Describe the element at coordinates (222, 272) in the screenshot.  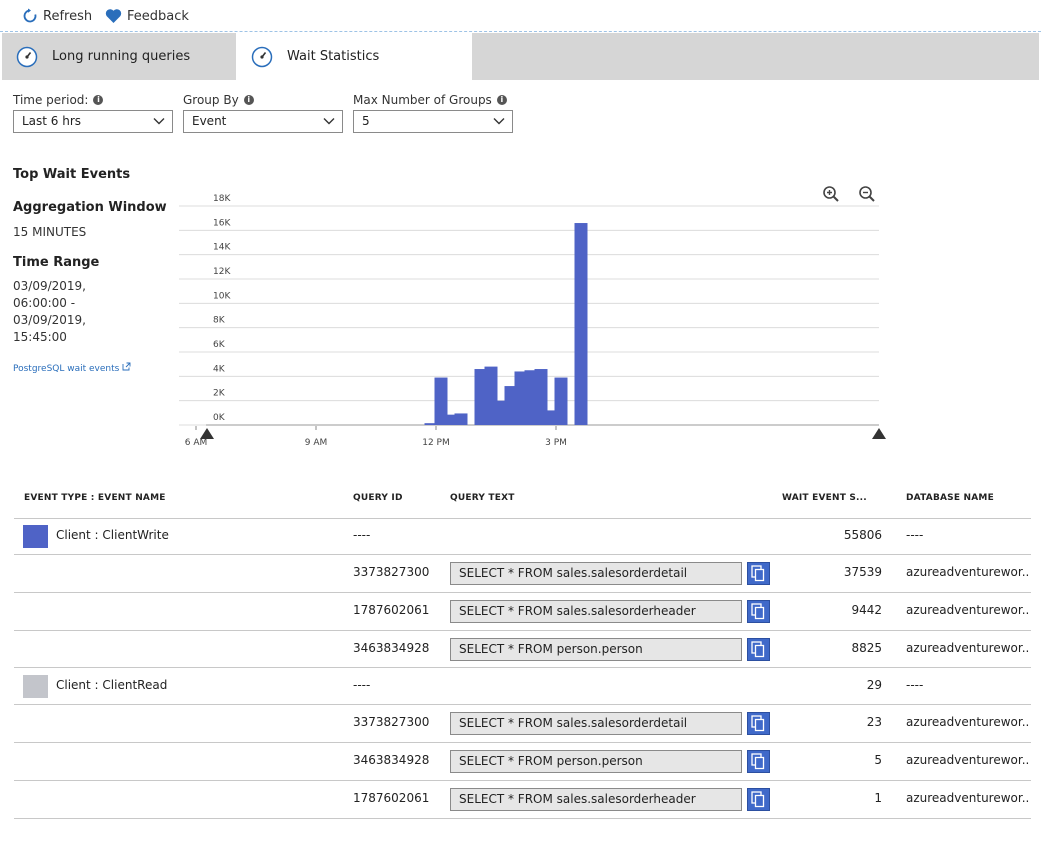
I see `y-tick-label: 12K` at that location.